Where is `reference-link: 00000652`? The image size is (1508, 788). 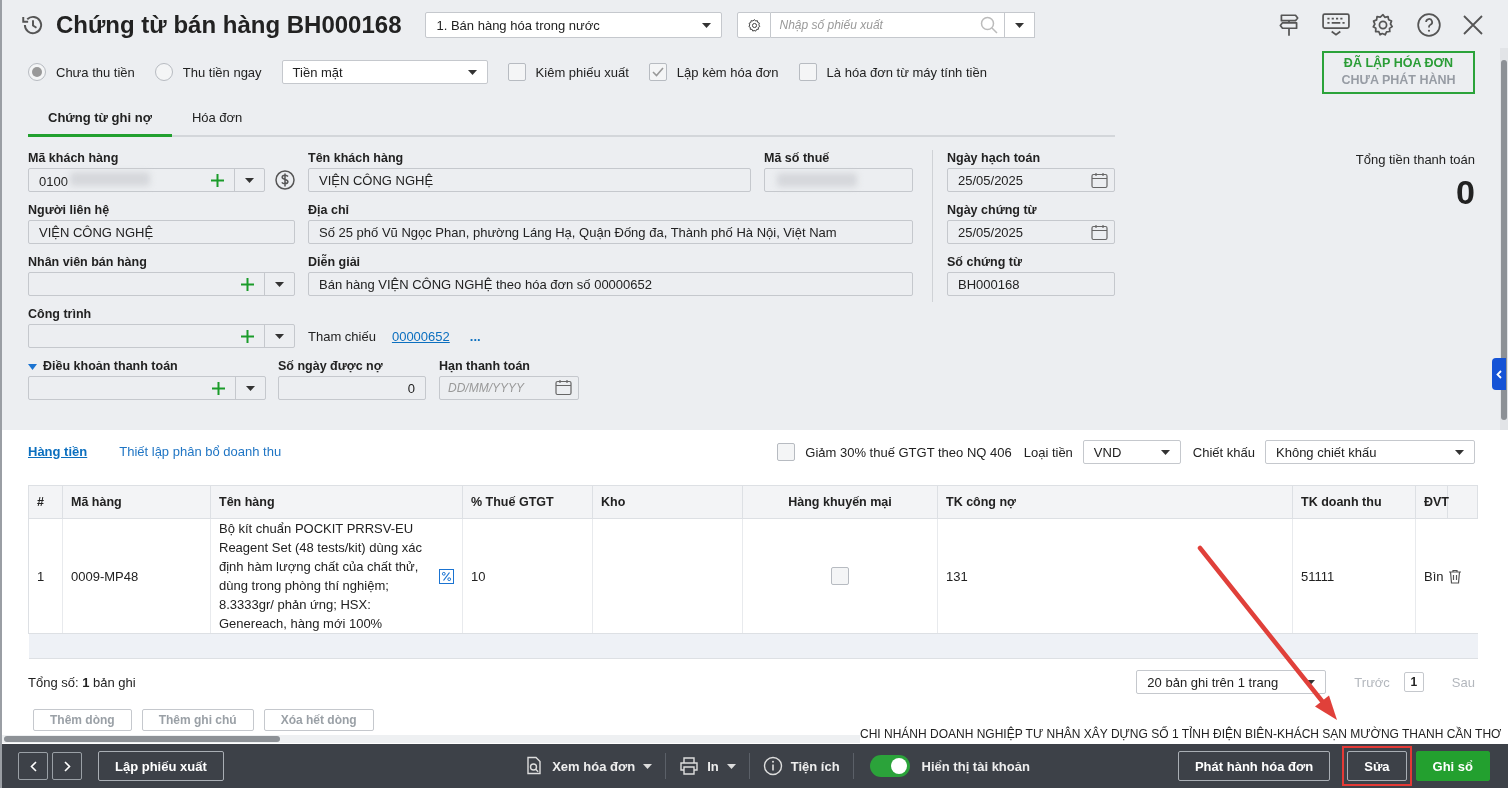
reference-link: 00000652 is located at coordinates (420, 336).